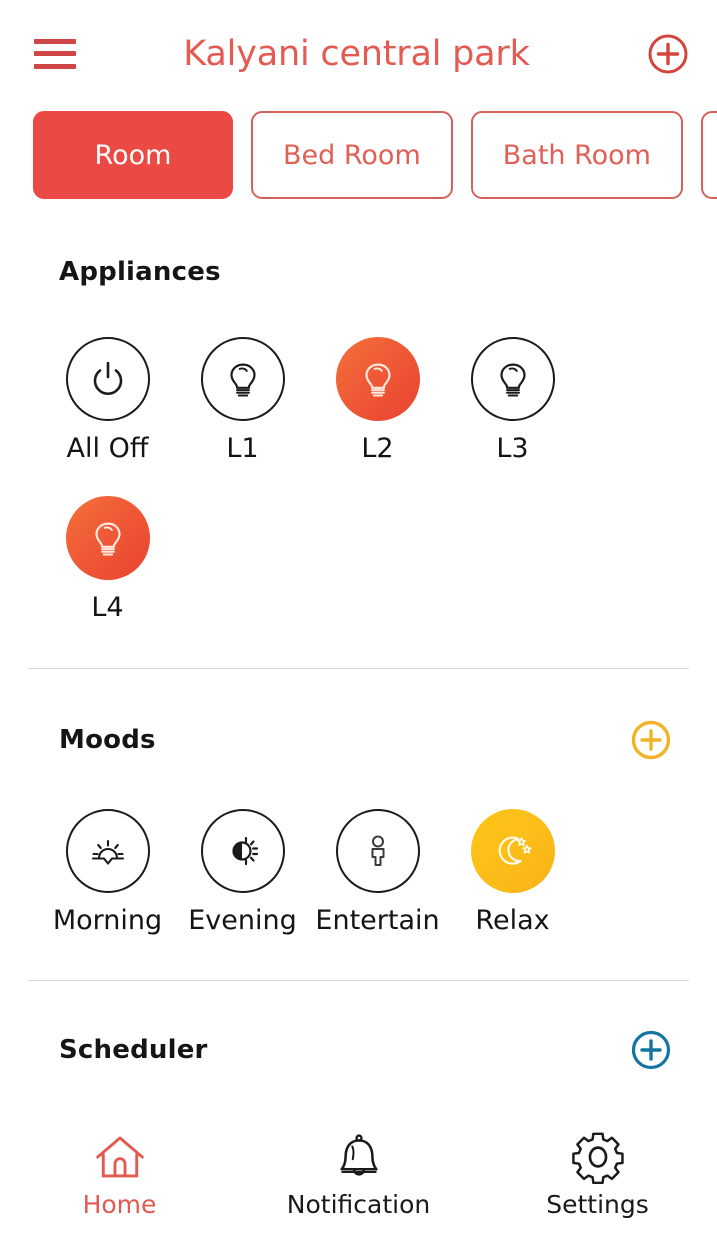 Image resolution: width=717 pixels, height=1238 pixels. What do you see at coordinates (133, 1050) in the screenshot?
I see `scheduler-title: Scheduler` at bounding box center [133, 1050].